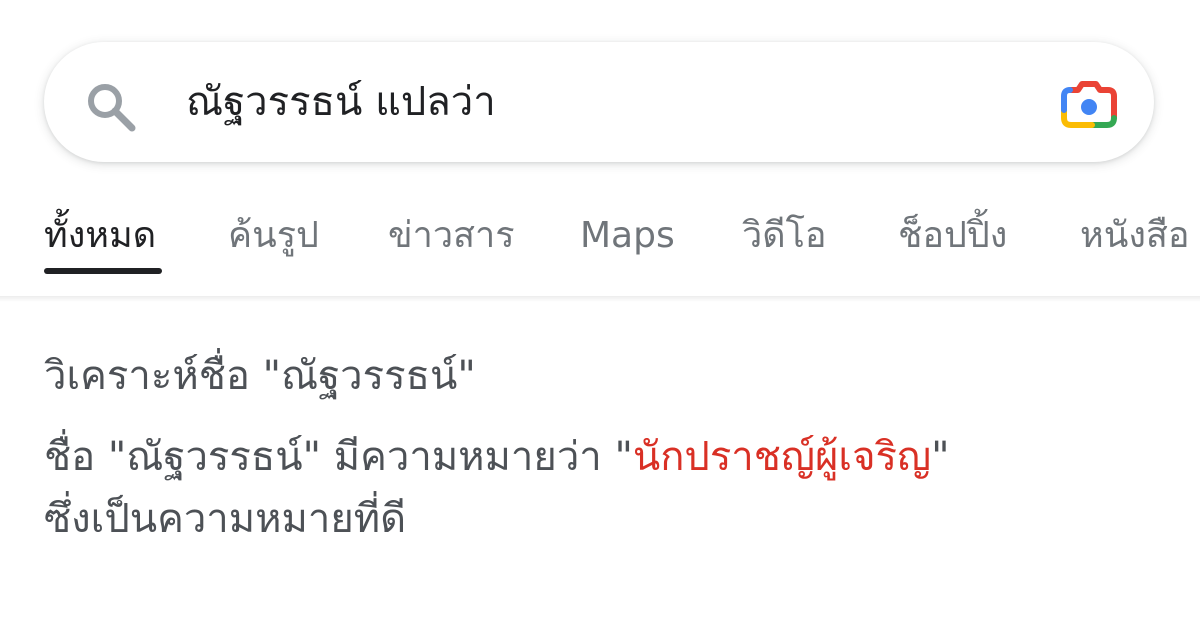 The width and height of the screenshot is (1200, 628). What do you see at coordinates (940, 457) in the screenshot?
I see `result-text-suffix: "` at bounding box center [940, 457].